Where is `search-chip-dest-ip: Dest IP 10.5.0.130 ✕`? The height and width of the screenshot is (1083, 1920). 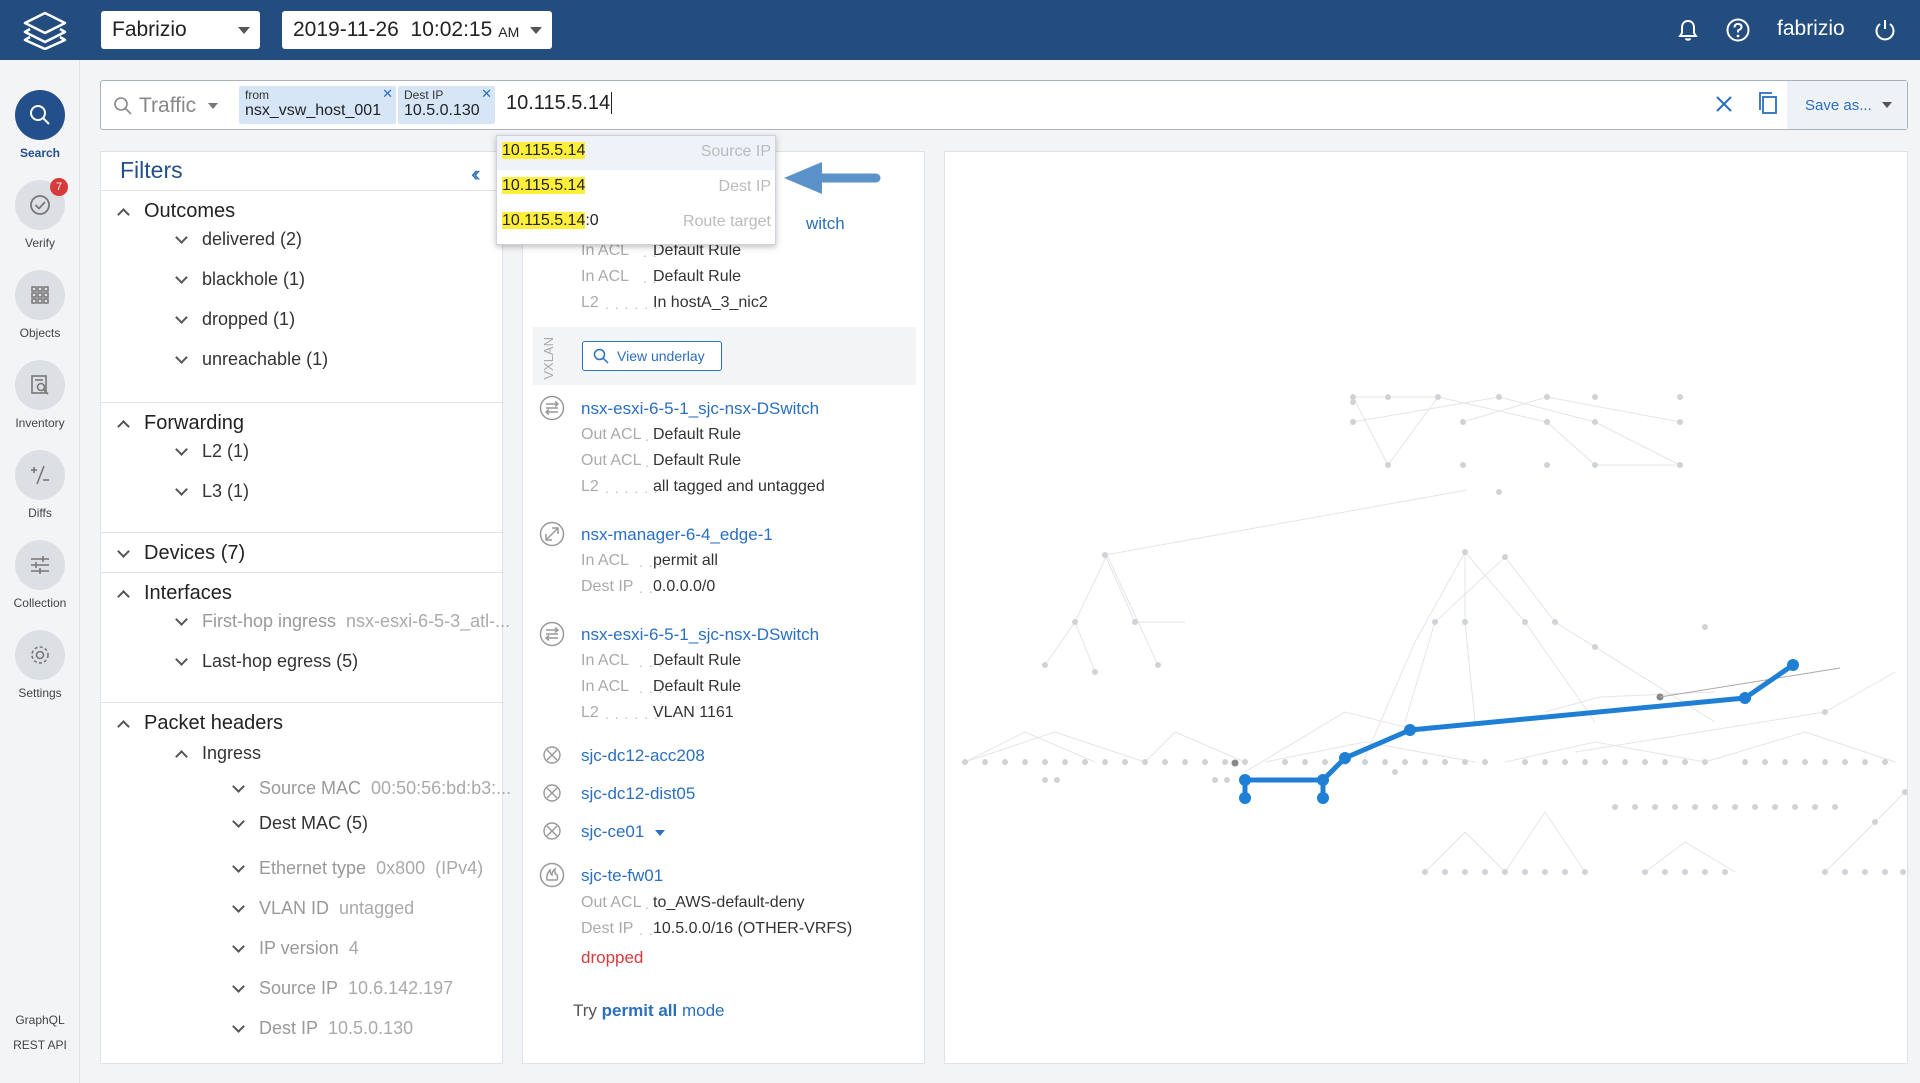 search-chip-dest-ip: Dest IP 10.5.0.130 ✕ is located at coordinates (446, 105).